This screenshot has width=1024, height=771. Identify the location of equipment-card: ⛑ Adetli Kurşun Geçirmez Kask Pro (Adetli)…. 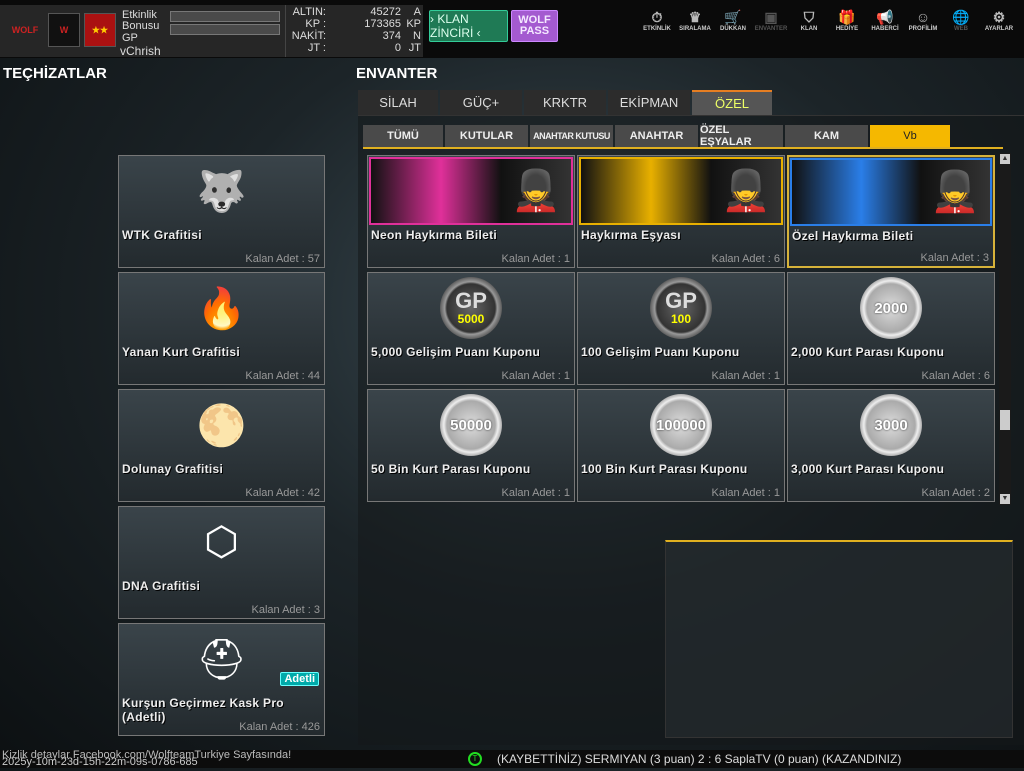
(221, 679).